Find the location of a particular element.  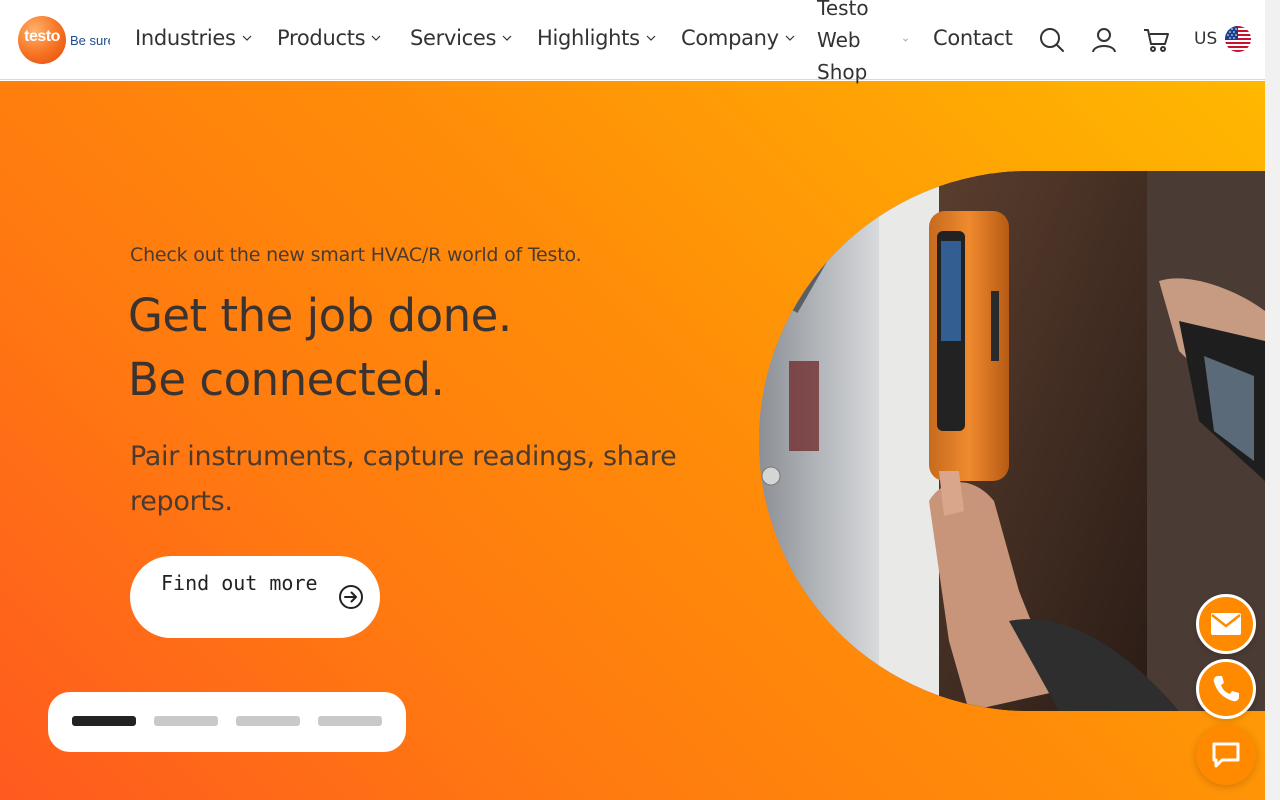

cta-label: Find out more is located at coordinates (239, 583).